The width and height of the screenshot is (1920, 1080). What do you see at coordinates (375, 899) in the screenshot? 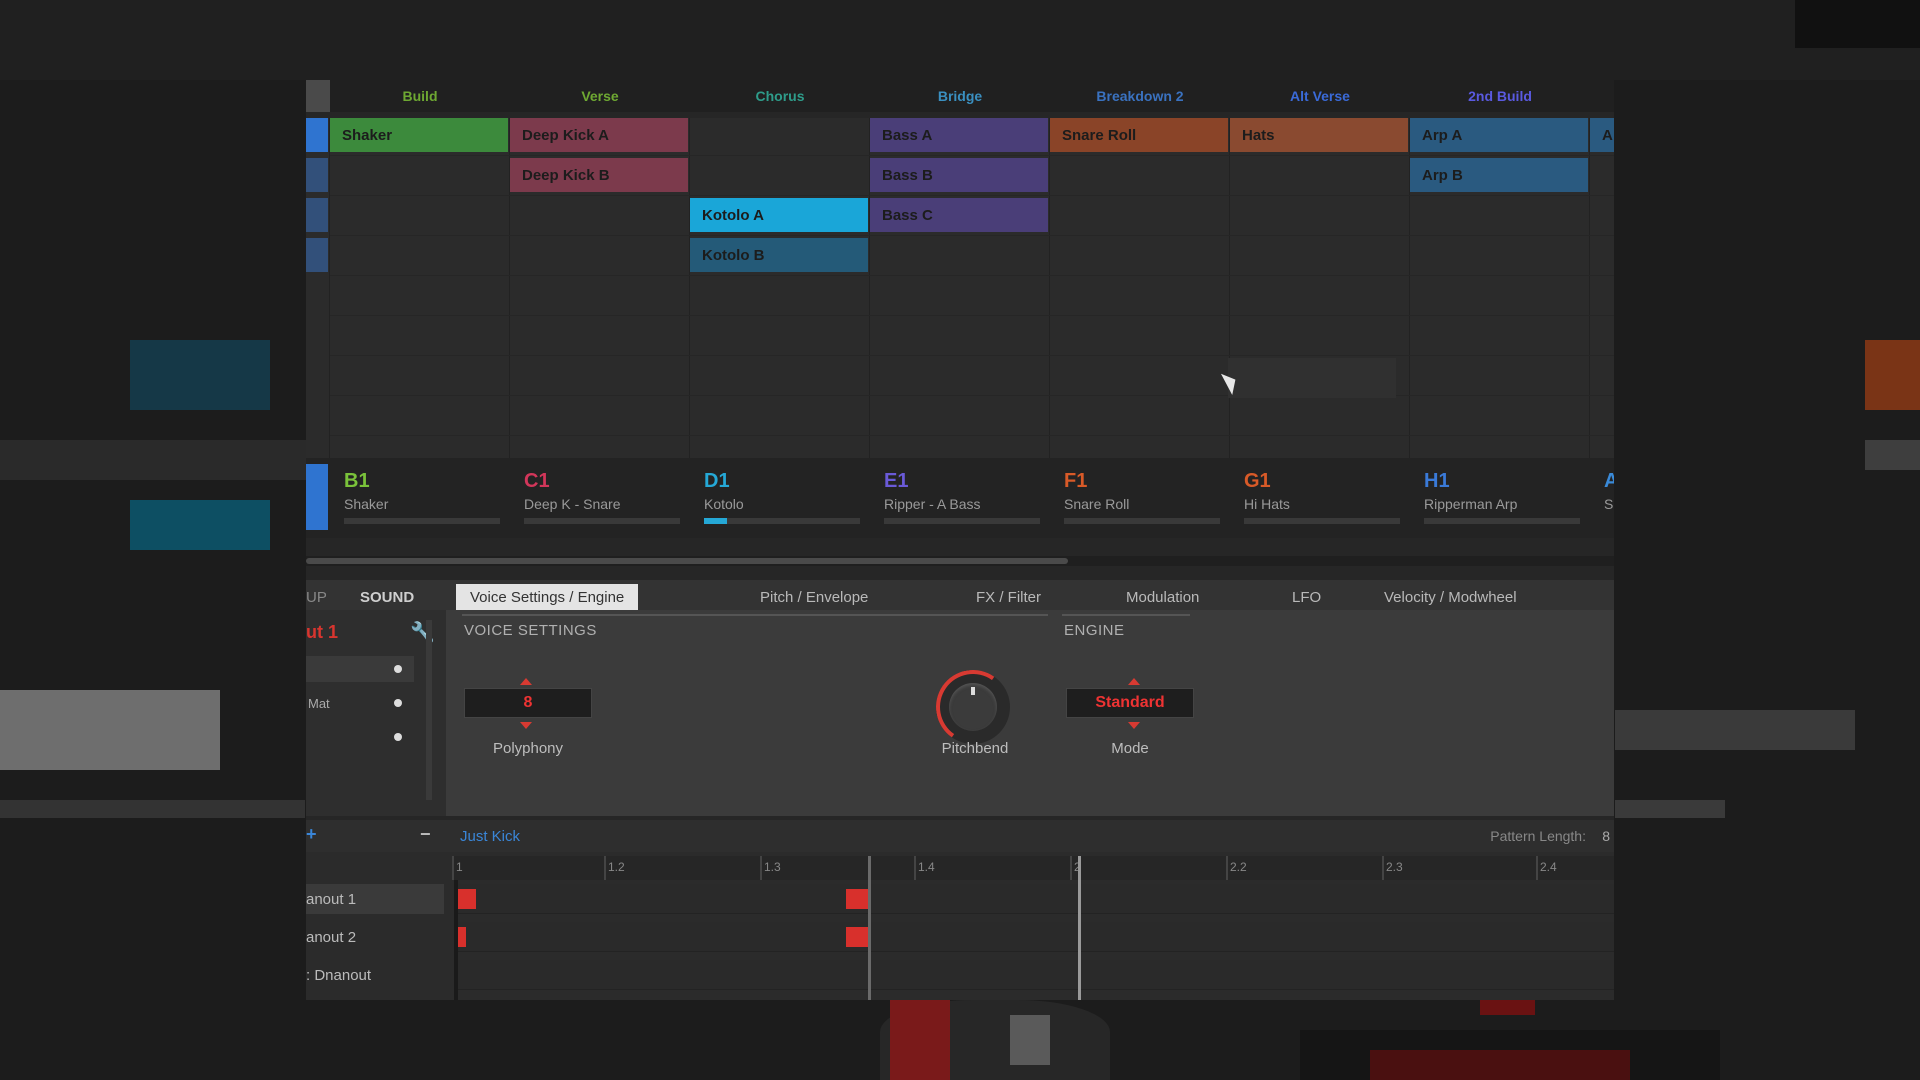
I see `sound-lane-name: anout 1` at bounding box center [375, 899].